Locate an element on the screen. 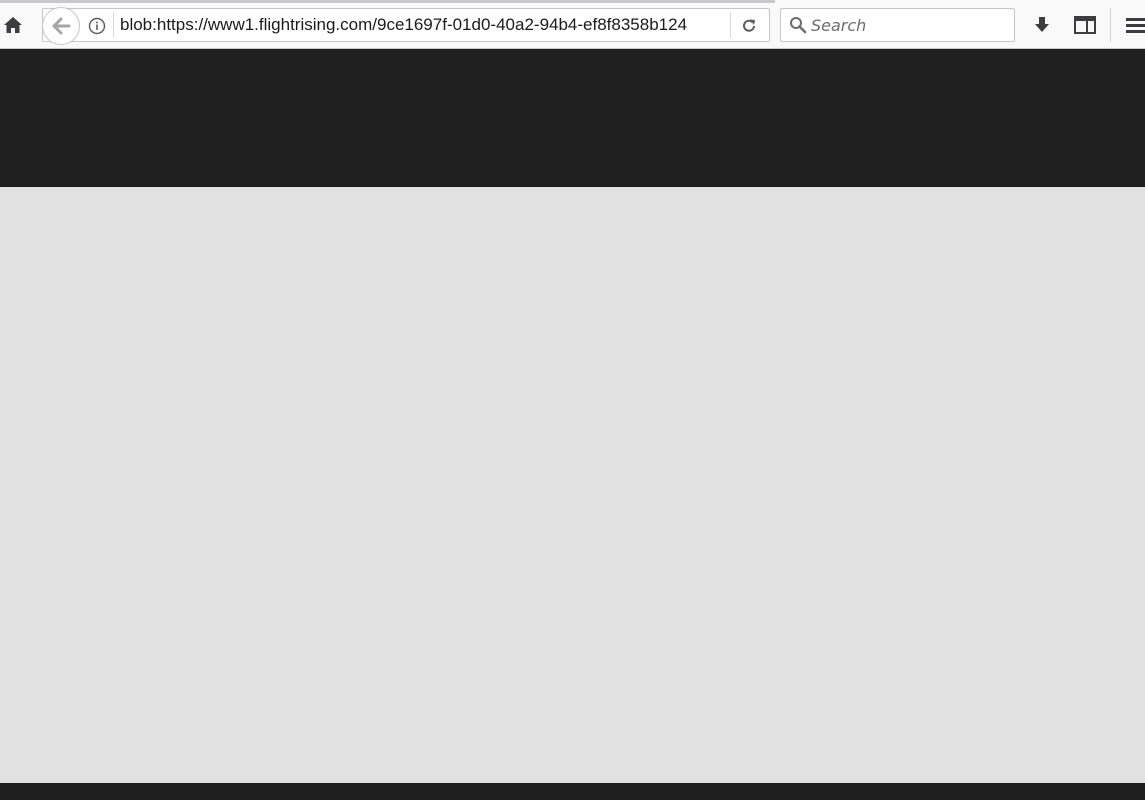 Image resolution: width=1145 pixels, height=800 pixels. reload-icon is located at coordinates (749, 25).